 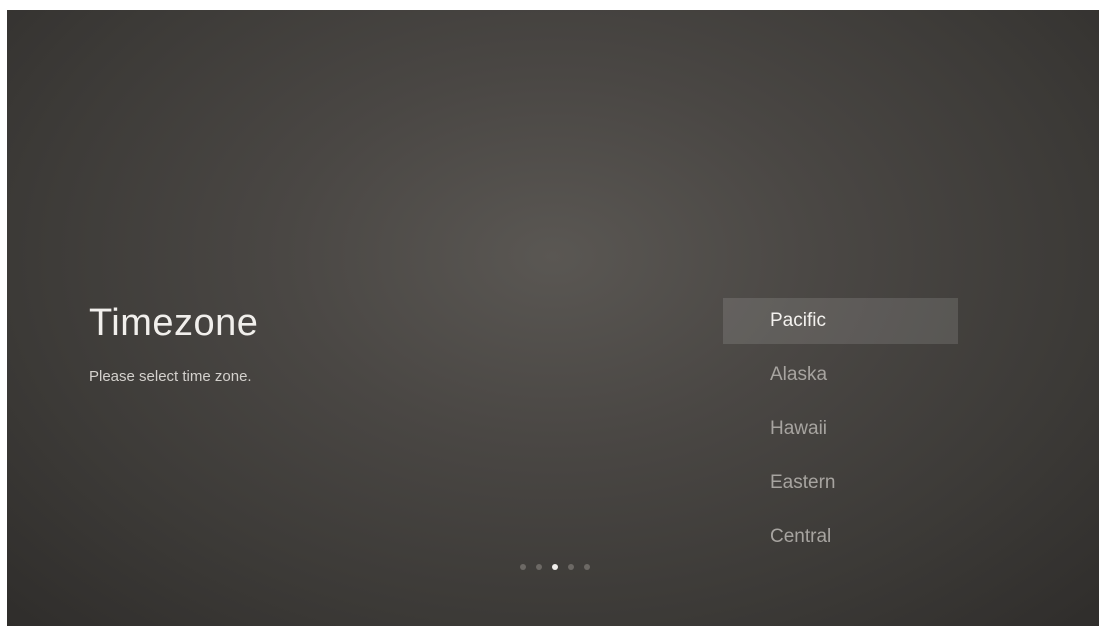 I want to click on header-panel: Timezone Please select time zone., so click(x=173, y=343).